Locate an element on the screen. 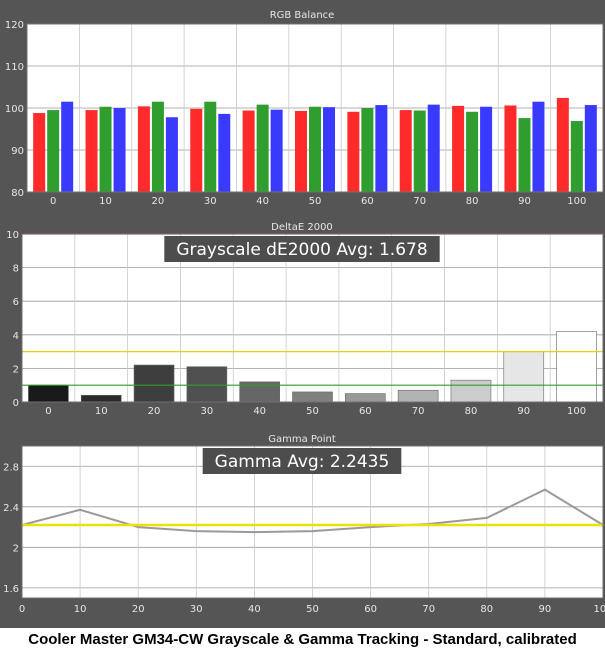  average-annotation: Gamma Avg: 2.2435 is located at coordinates (302, 461).